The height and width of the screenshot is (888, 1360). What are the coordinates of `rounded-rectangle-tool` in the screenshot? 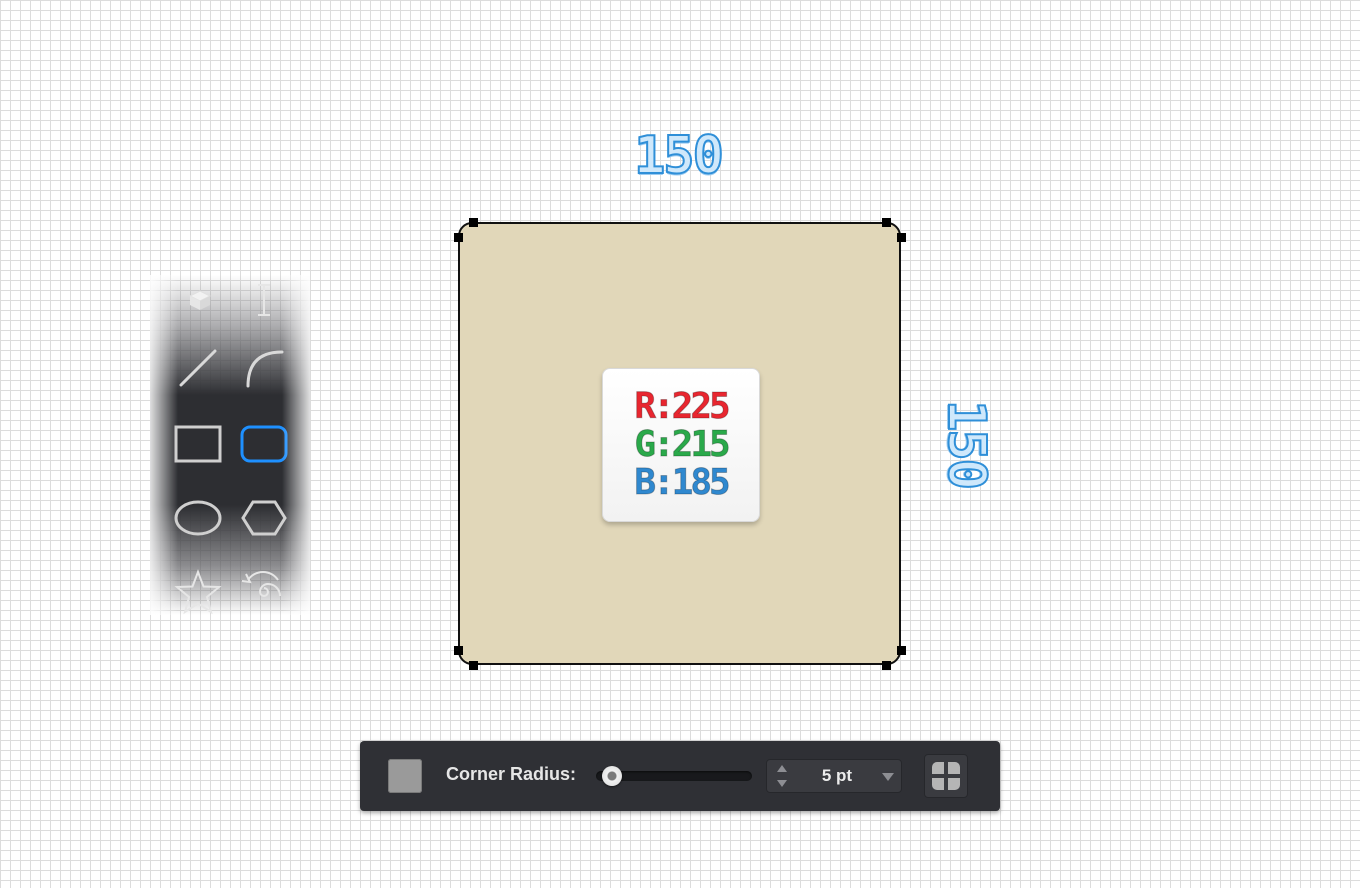 It's located at (264, 444).